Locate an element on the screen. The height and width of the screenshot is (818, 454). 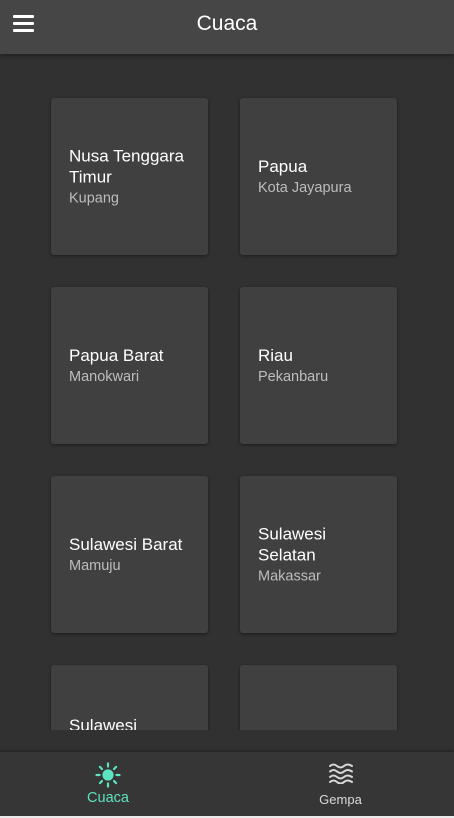
province-card: Riau Pekanbaru is located at coordinates (318, 365).